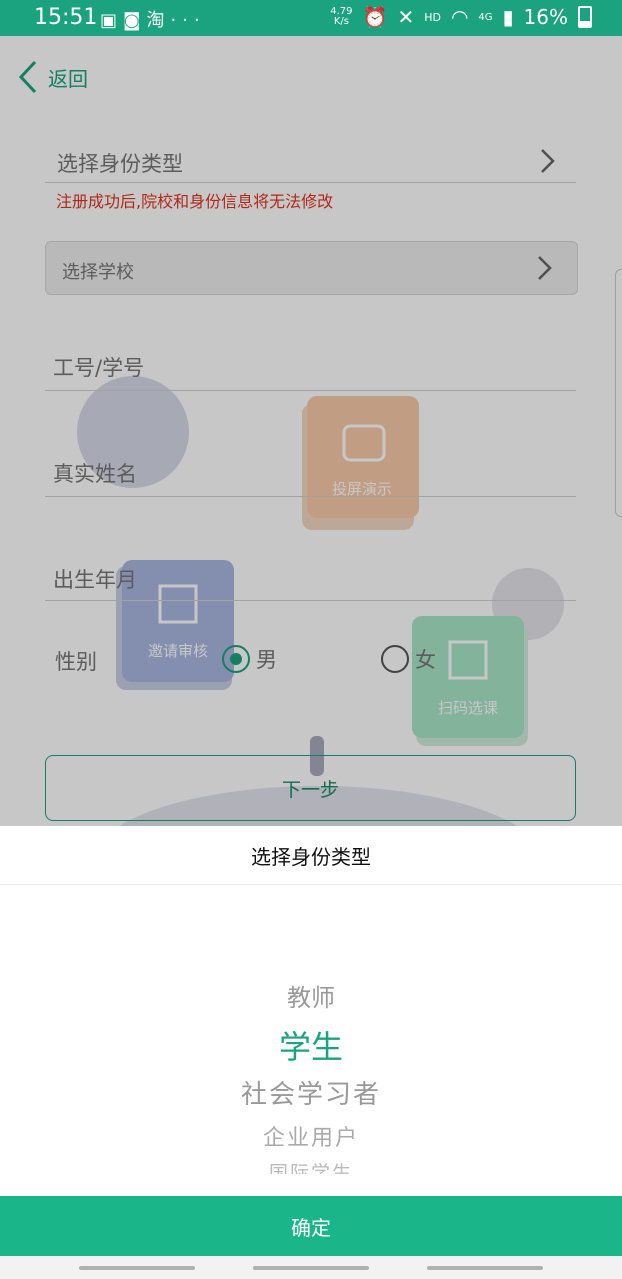  I want to click on card-scan-select-label: 扫码选课, so click(468, 708).